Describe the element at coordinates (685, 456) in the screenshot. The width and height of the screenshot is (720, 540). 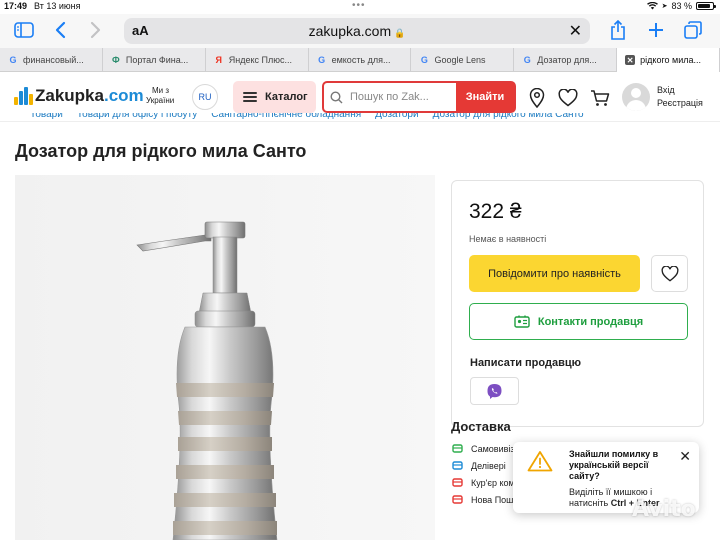
I see `popup-close-icon: ✕` at that location.